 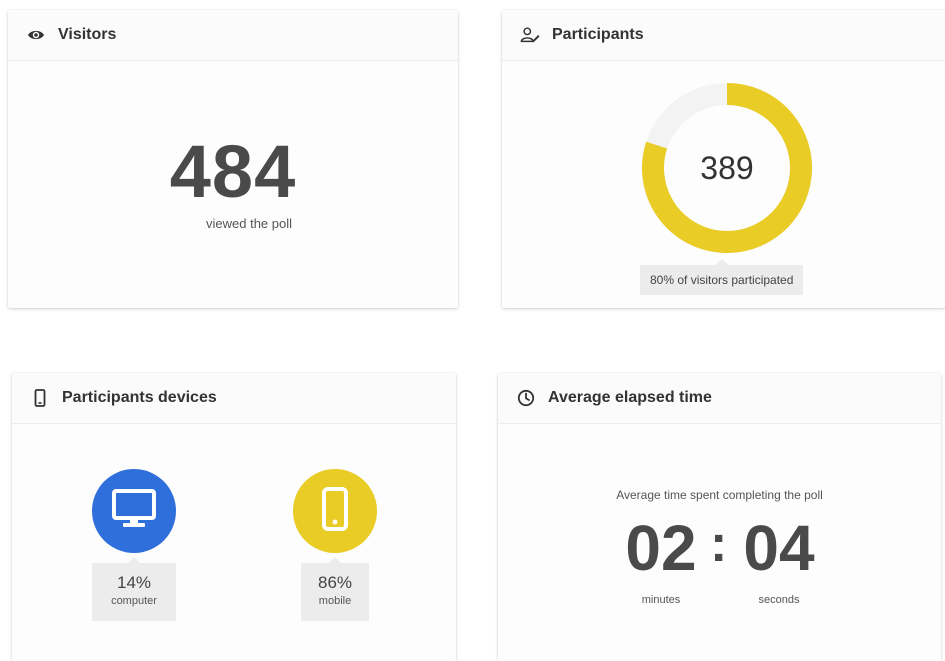 What do you see at coordinates (630, 397) in the screenshot?
I see `elapsed-time-title: Average elapsed time` at bounding box center [630, 397].